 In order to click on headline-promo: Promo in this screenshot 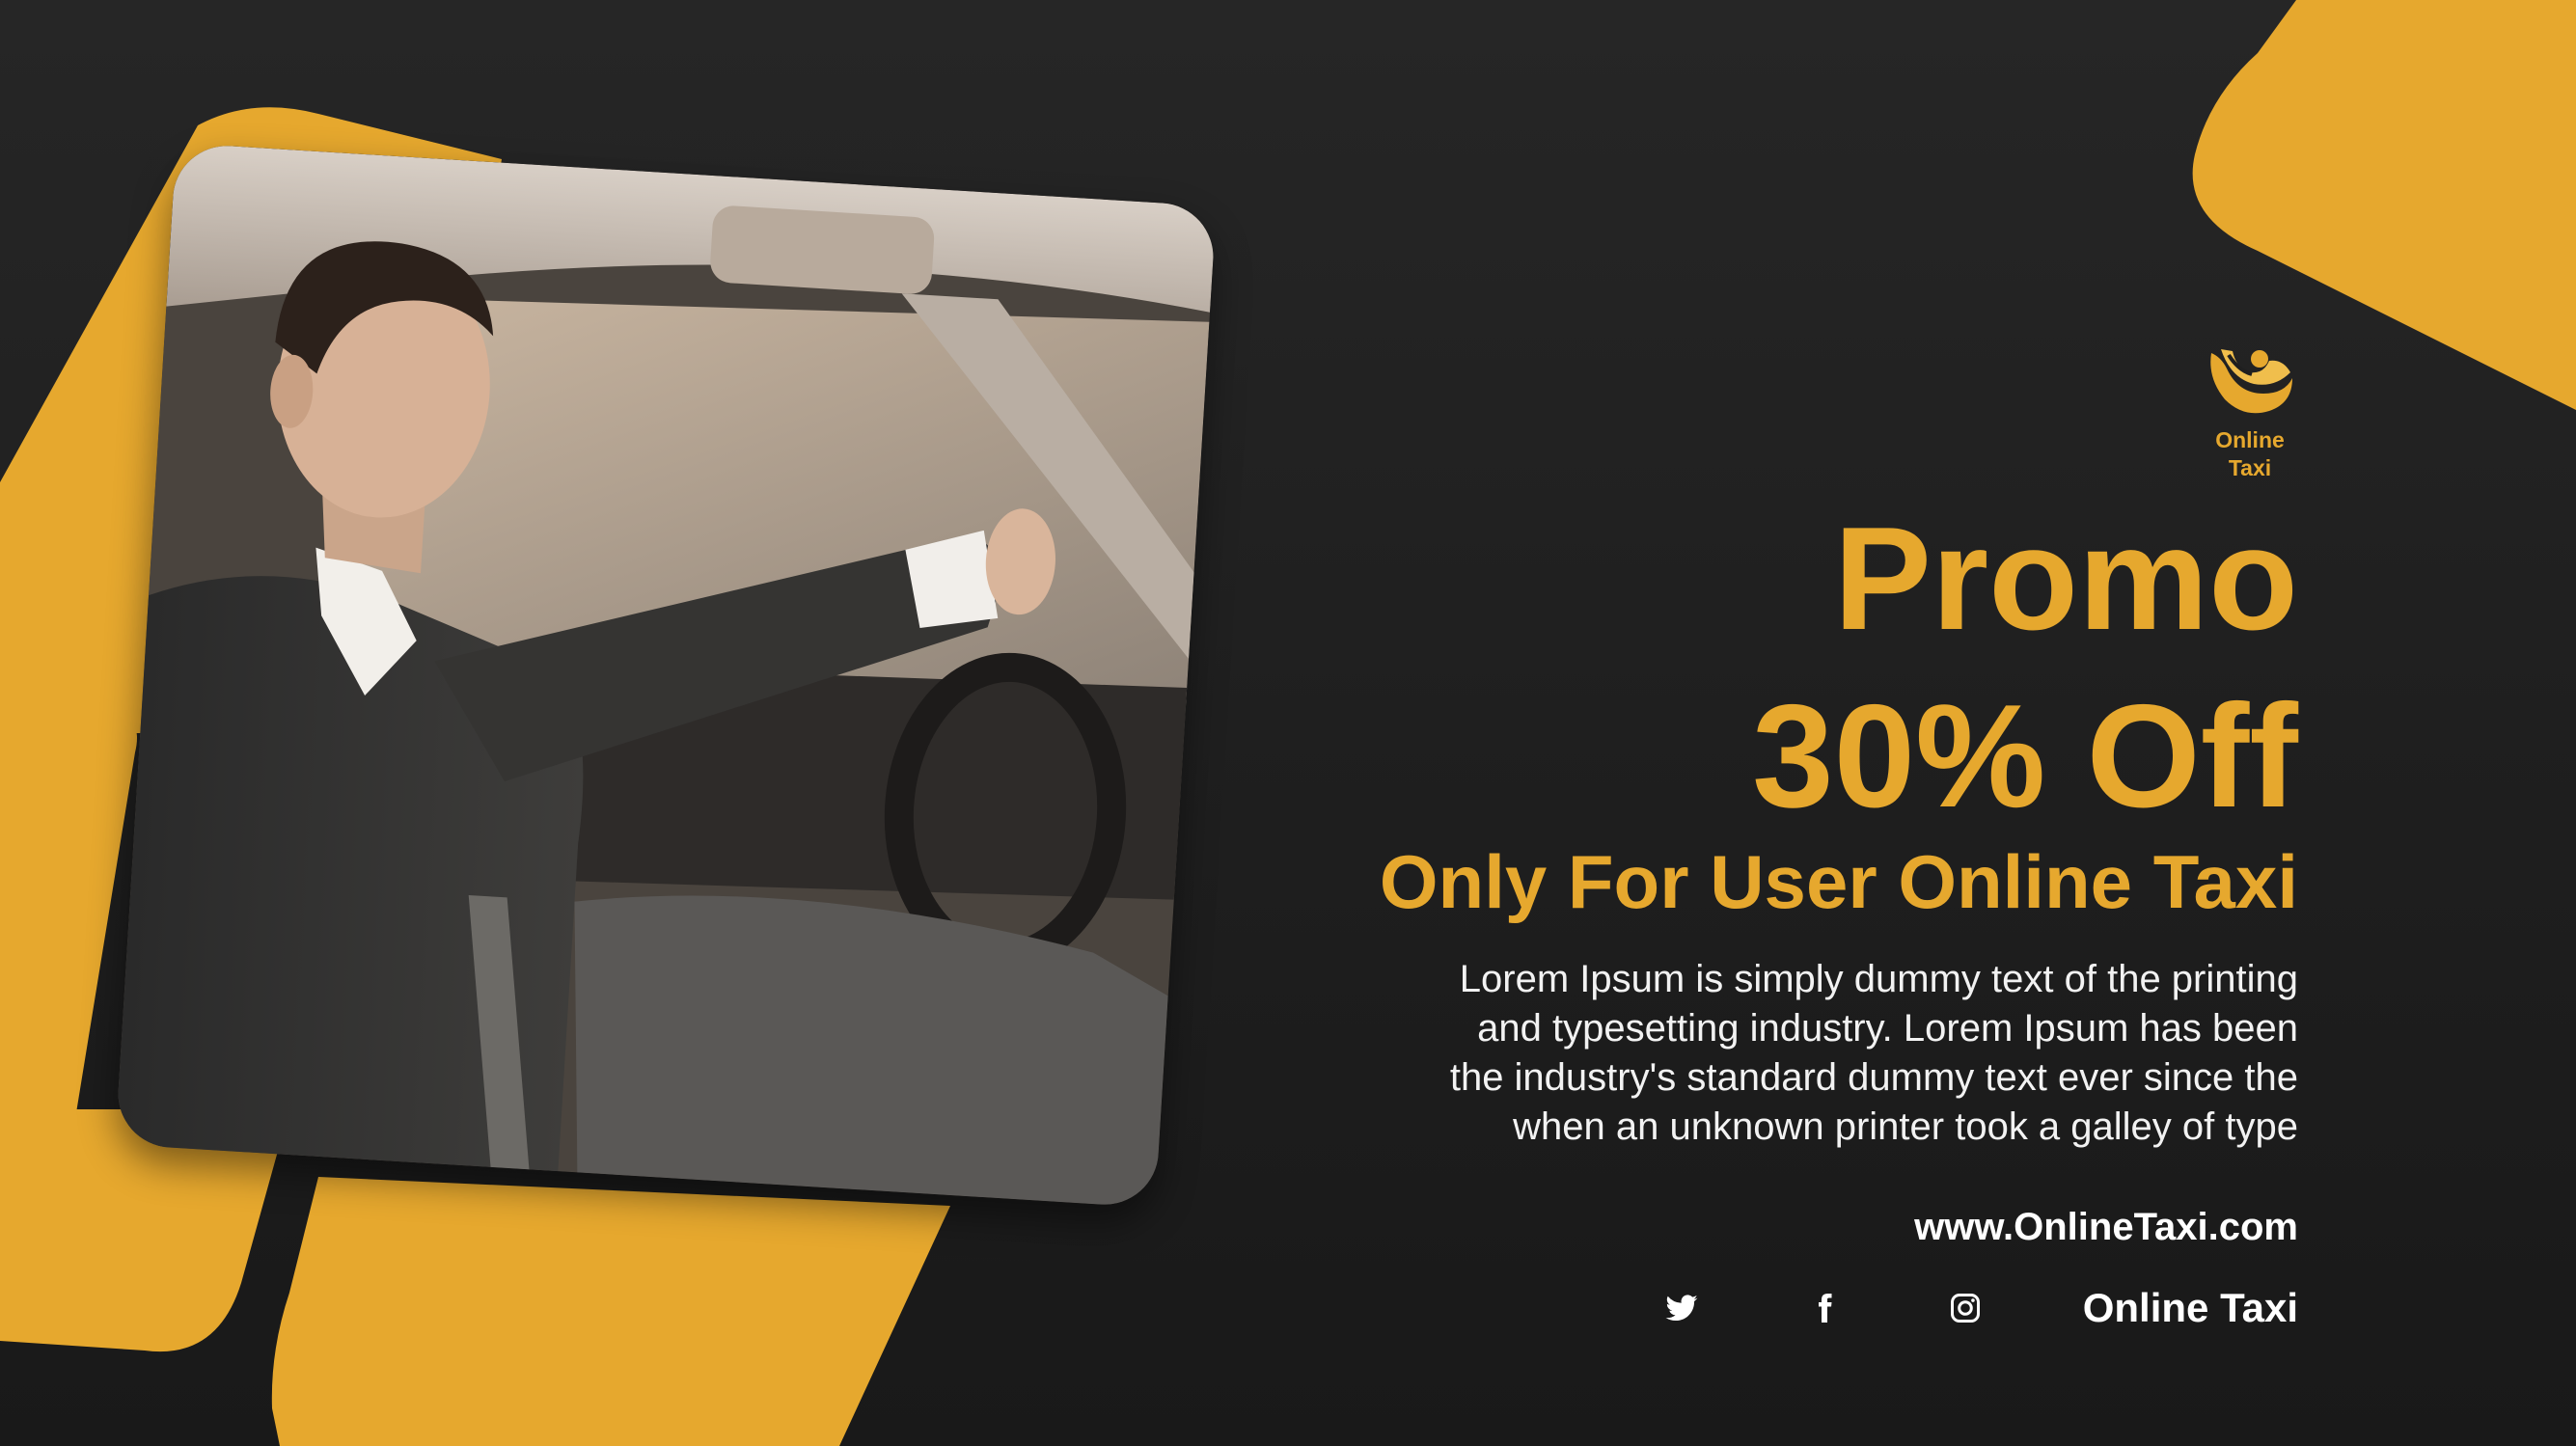, I will do `click(2065, 579)`.